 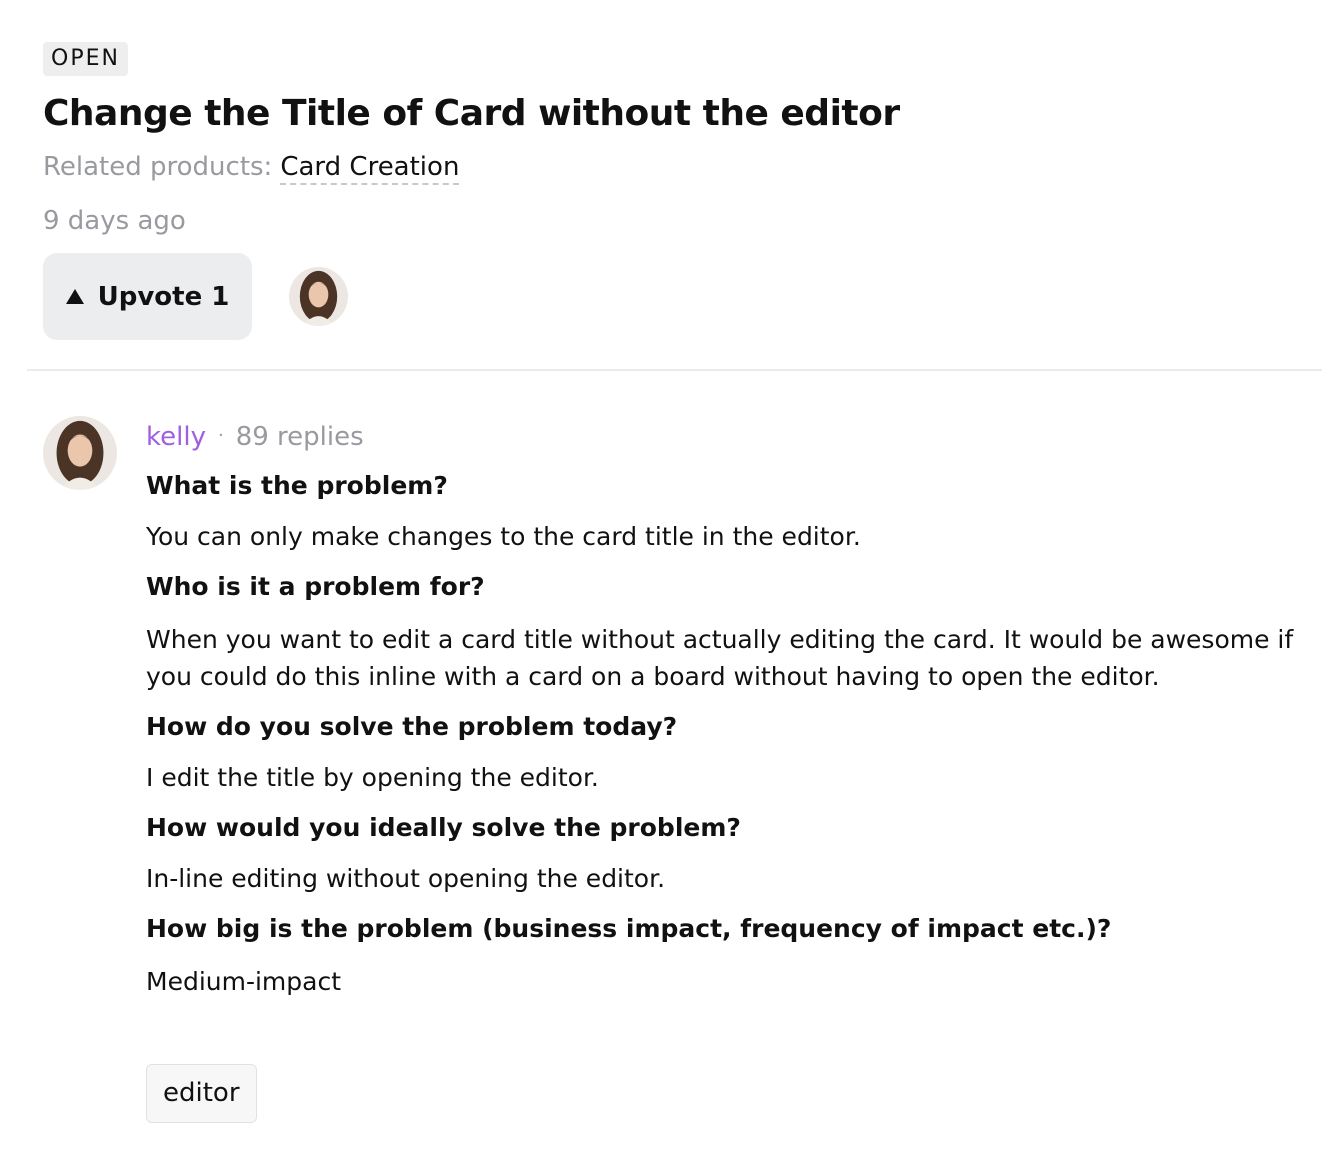 I want to click on related-product-link: Card Creation, so click(x=370, y=168).